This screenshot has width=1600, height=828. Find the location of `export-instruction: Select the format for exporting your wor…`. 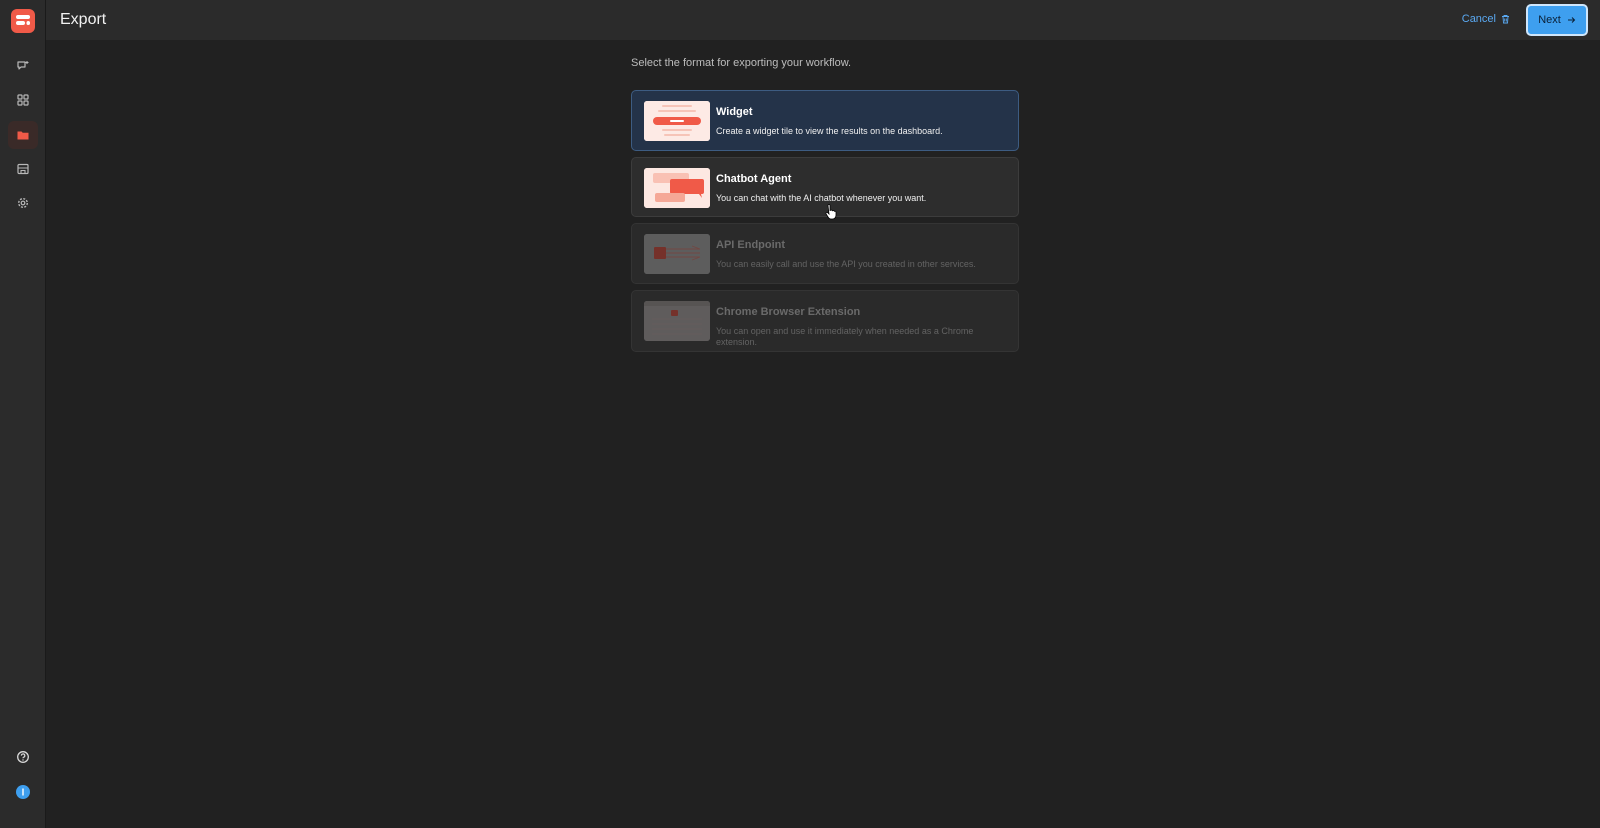

export-instruction: Select the format for exporting your wor… is located at coordinates (741, 63).